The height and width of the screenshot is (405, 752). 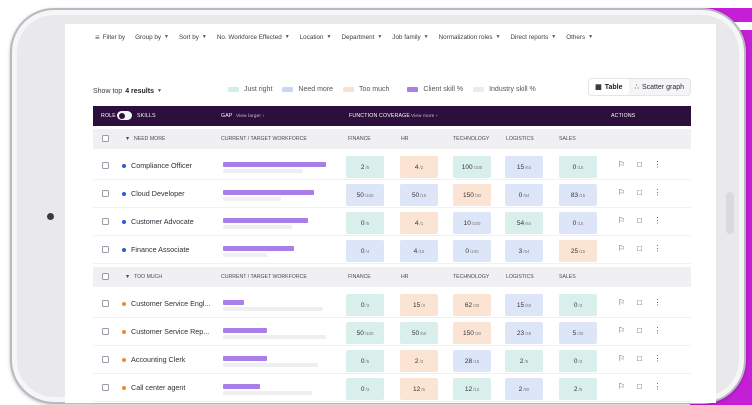 I want to click on coverage-cell: 4/2, so click(x=419, y=167).